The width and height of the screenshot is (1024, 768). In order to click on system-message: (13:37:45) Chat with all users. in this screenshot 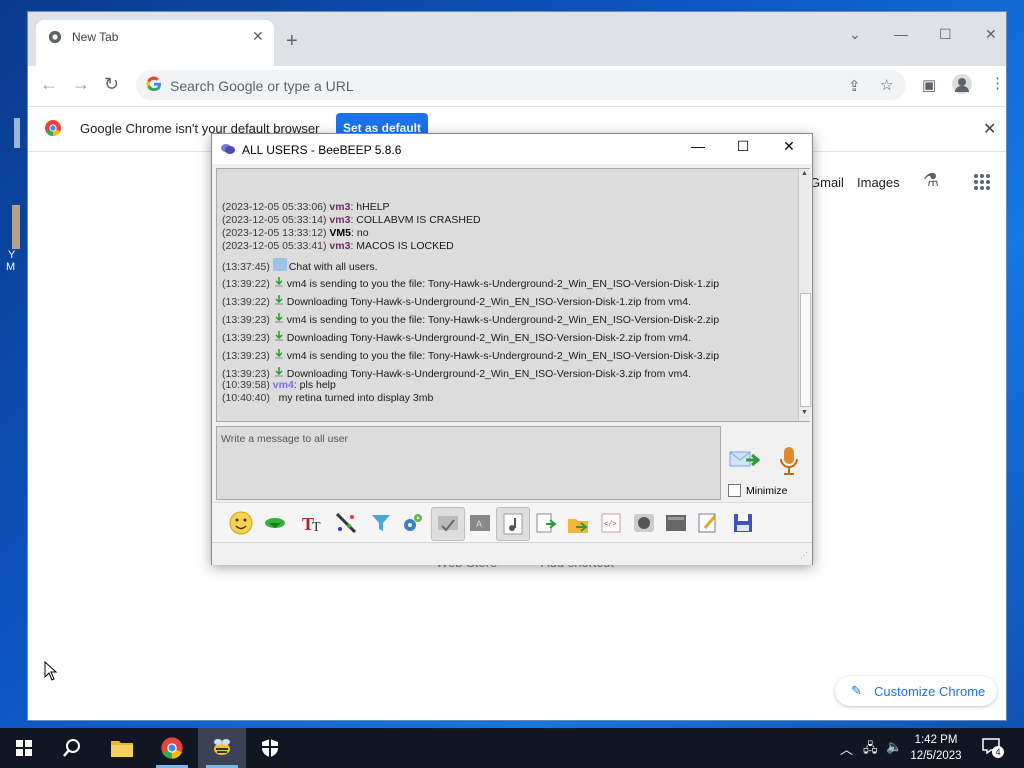, I will do `click(300, 266)`.